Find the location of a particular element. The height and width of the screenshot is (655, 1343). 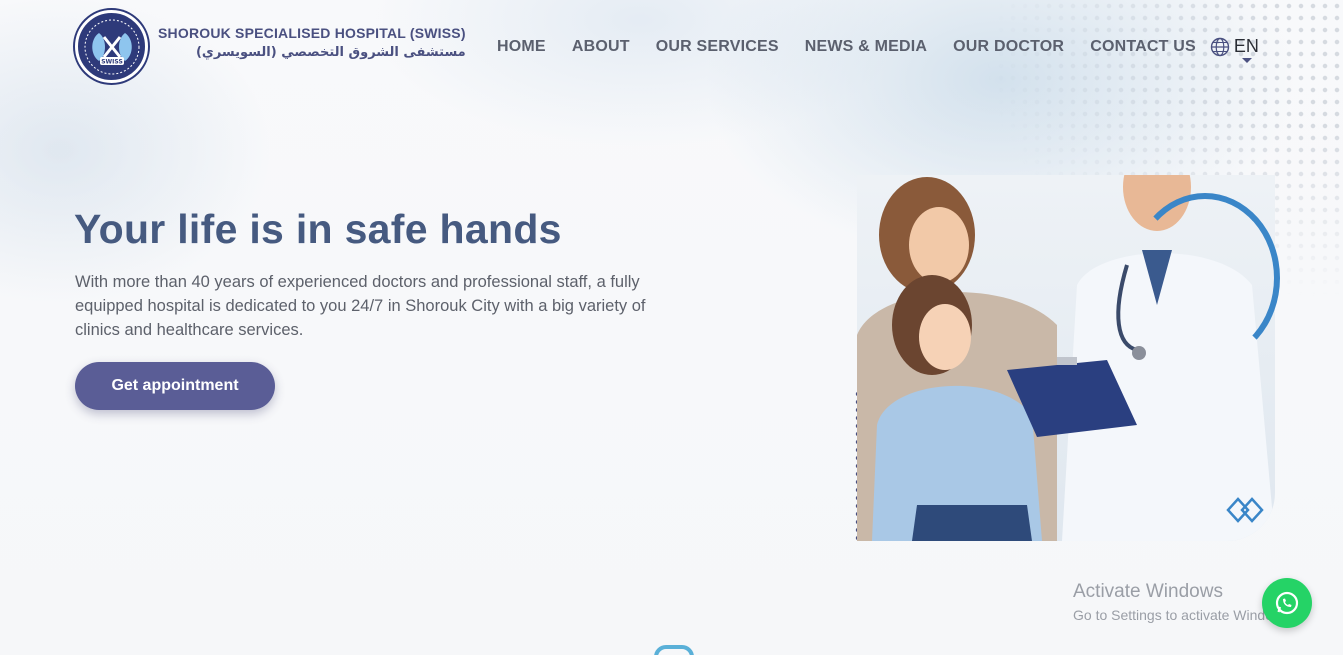

nav-item-our-services: OUR SERVICES is located at coordinates (717, 47).